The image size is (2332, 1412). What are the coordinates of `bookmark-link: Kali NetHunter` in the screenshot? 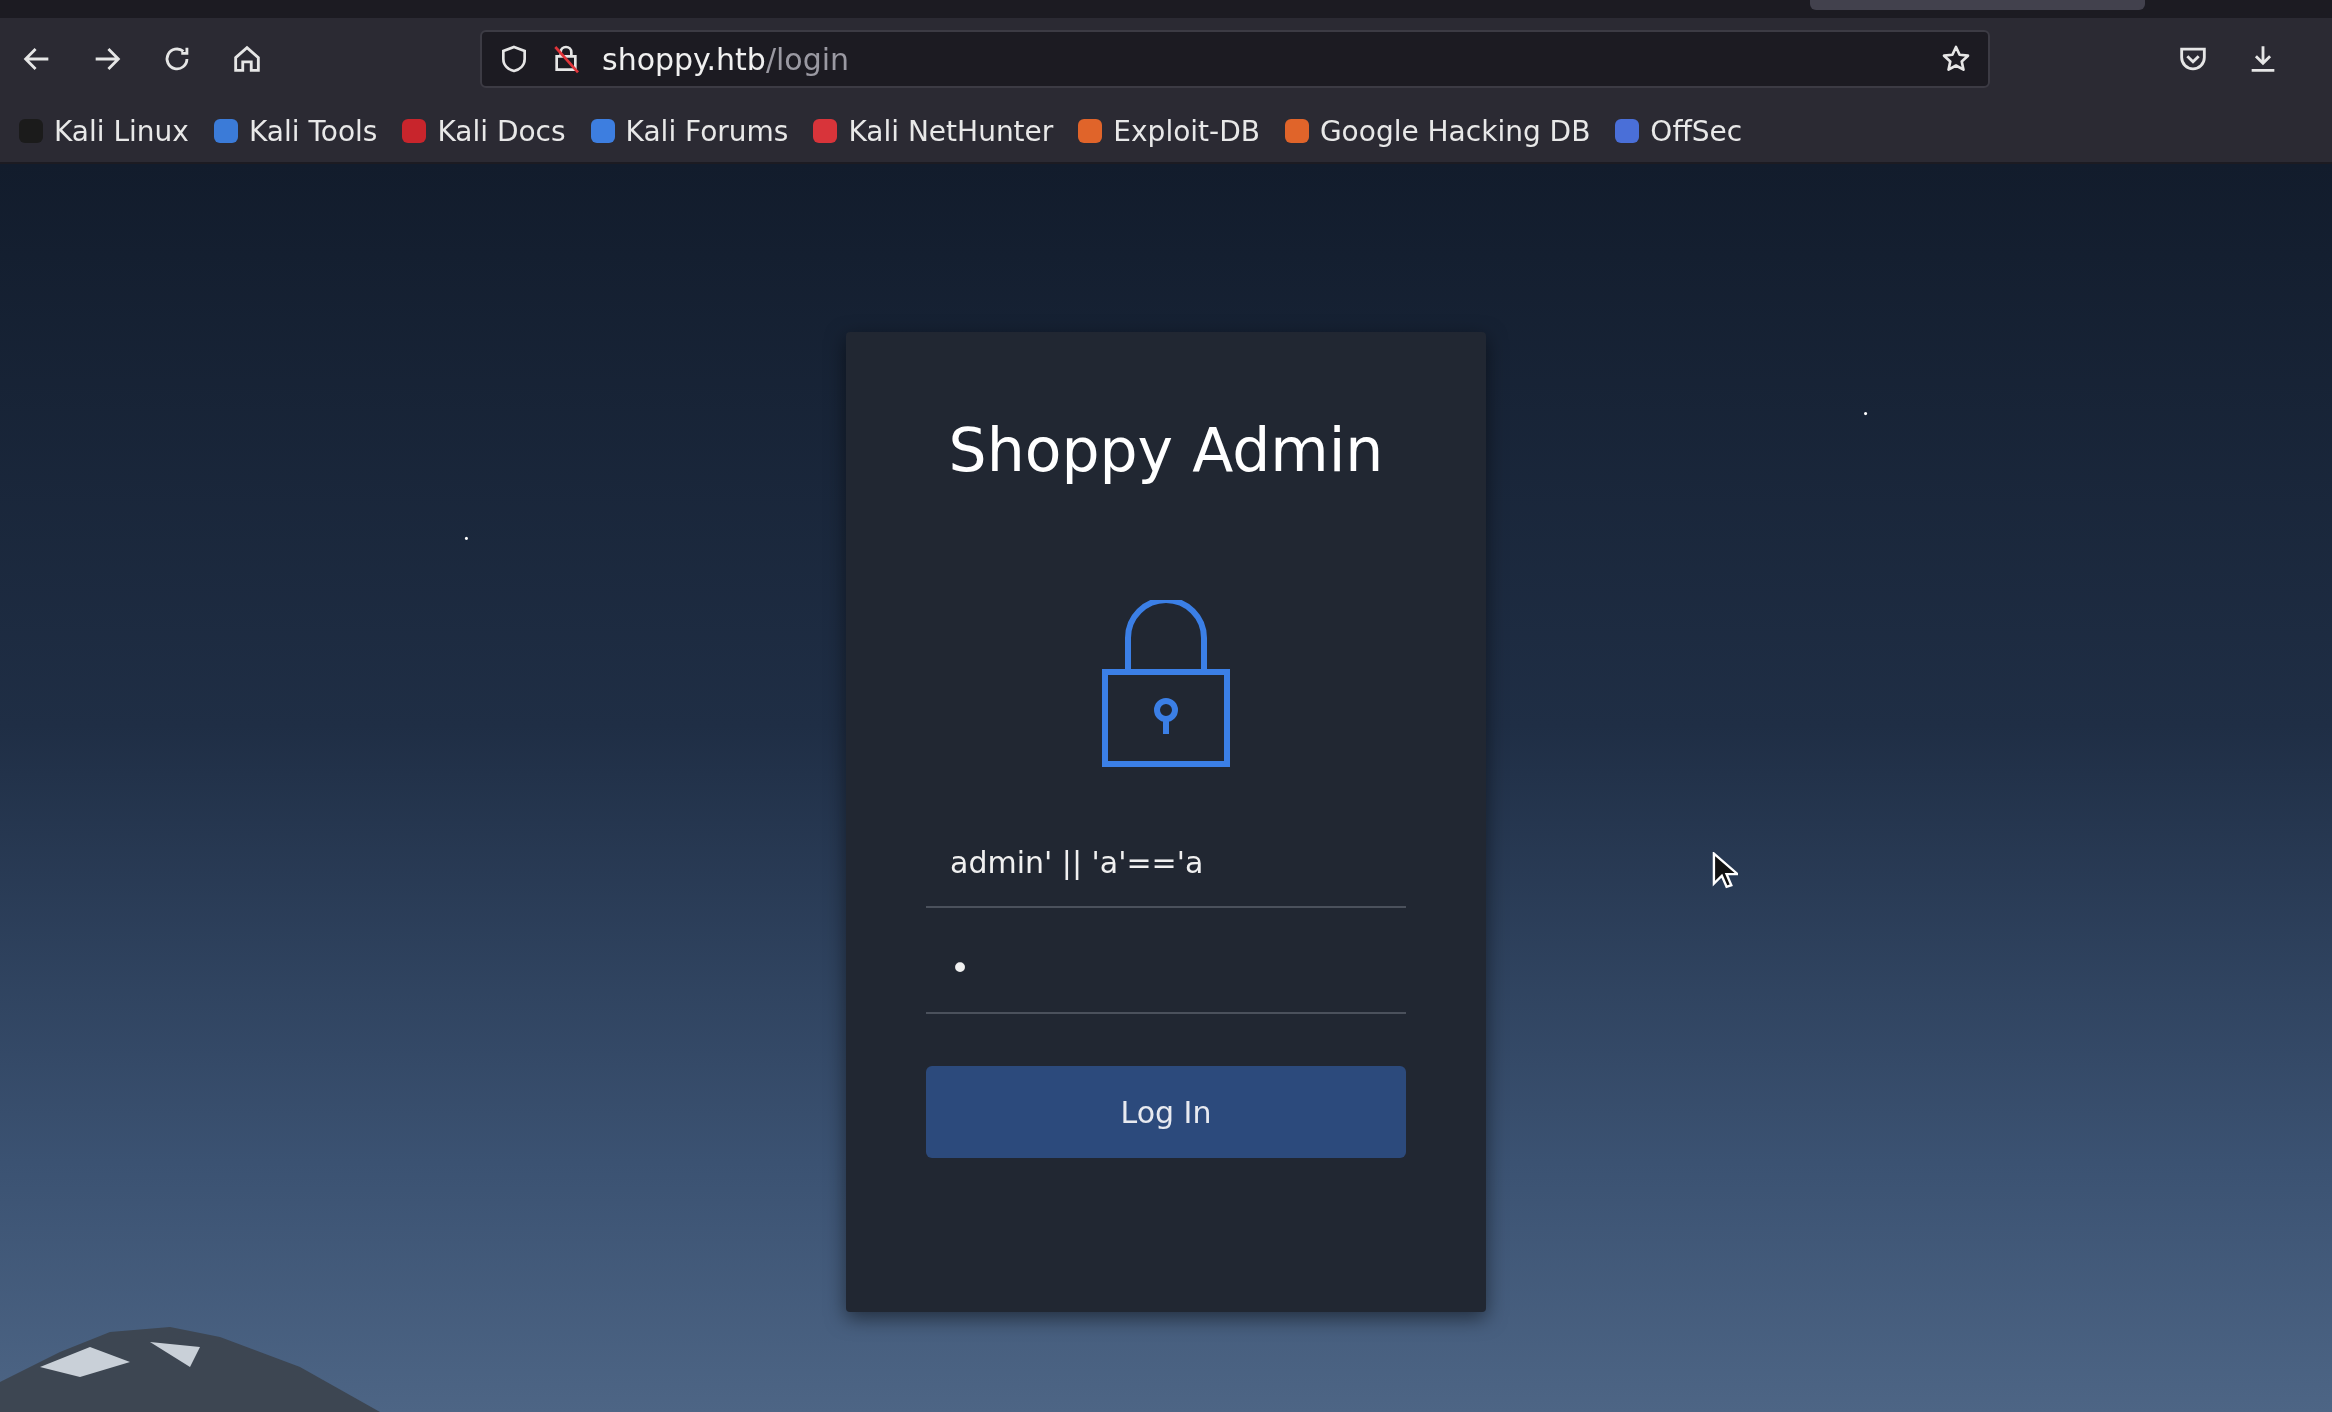 It's located at (932, 131).